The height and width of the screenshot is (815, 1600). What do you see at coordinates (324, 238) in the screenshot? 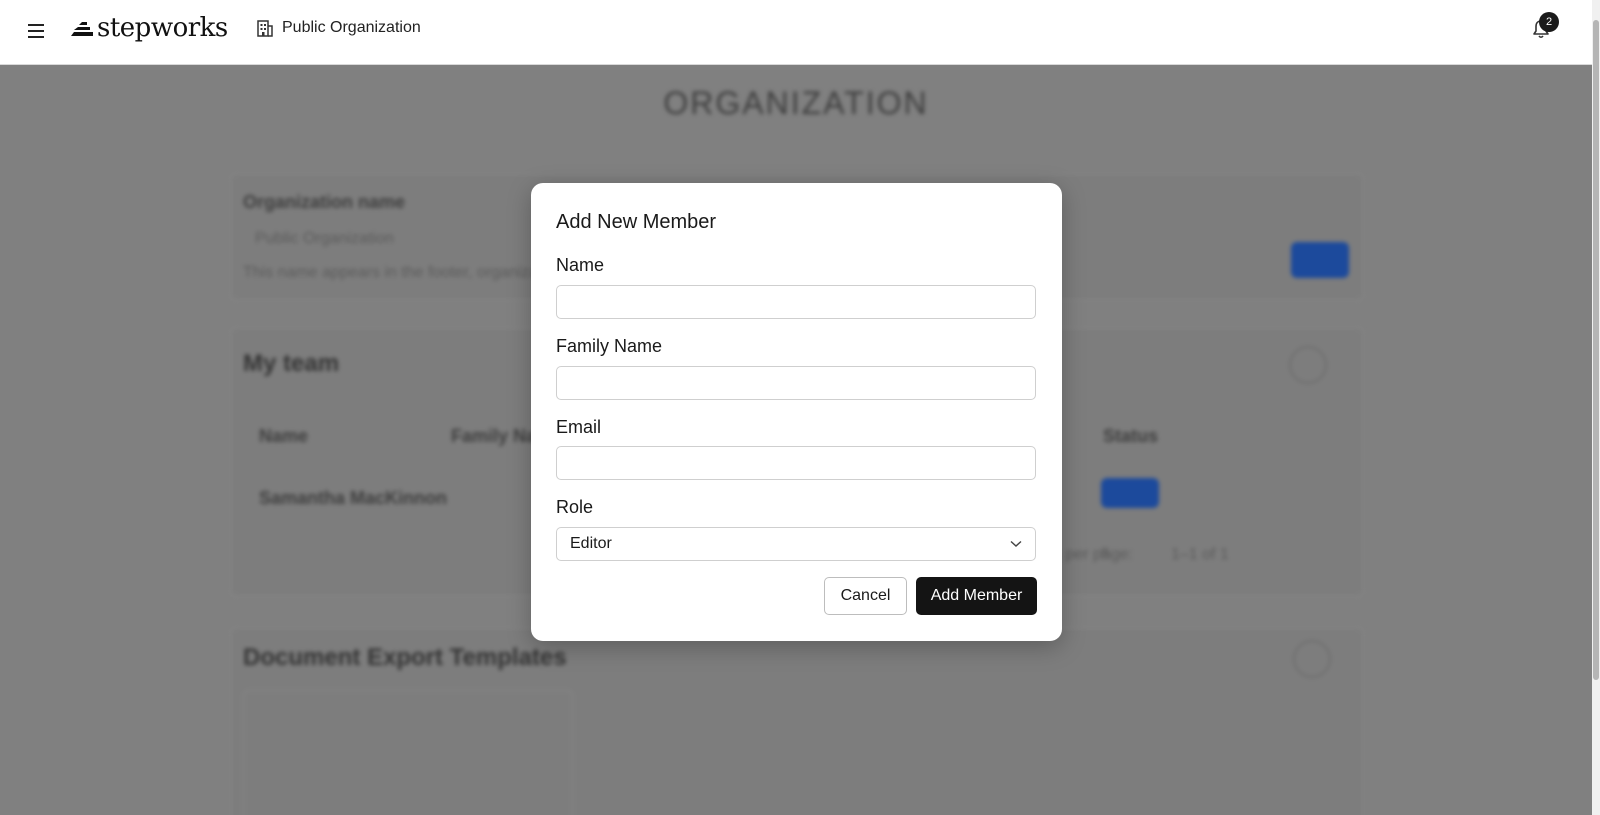
I see `org-name-value: Public Organization` at bounding box center [324, 238].